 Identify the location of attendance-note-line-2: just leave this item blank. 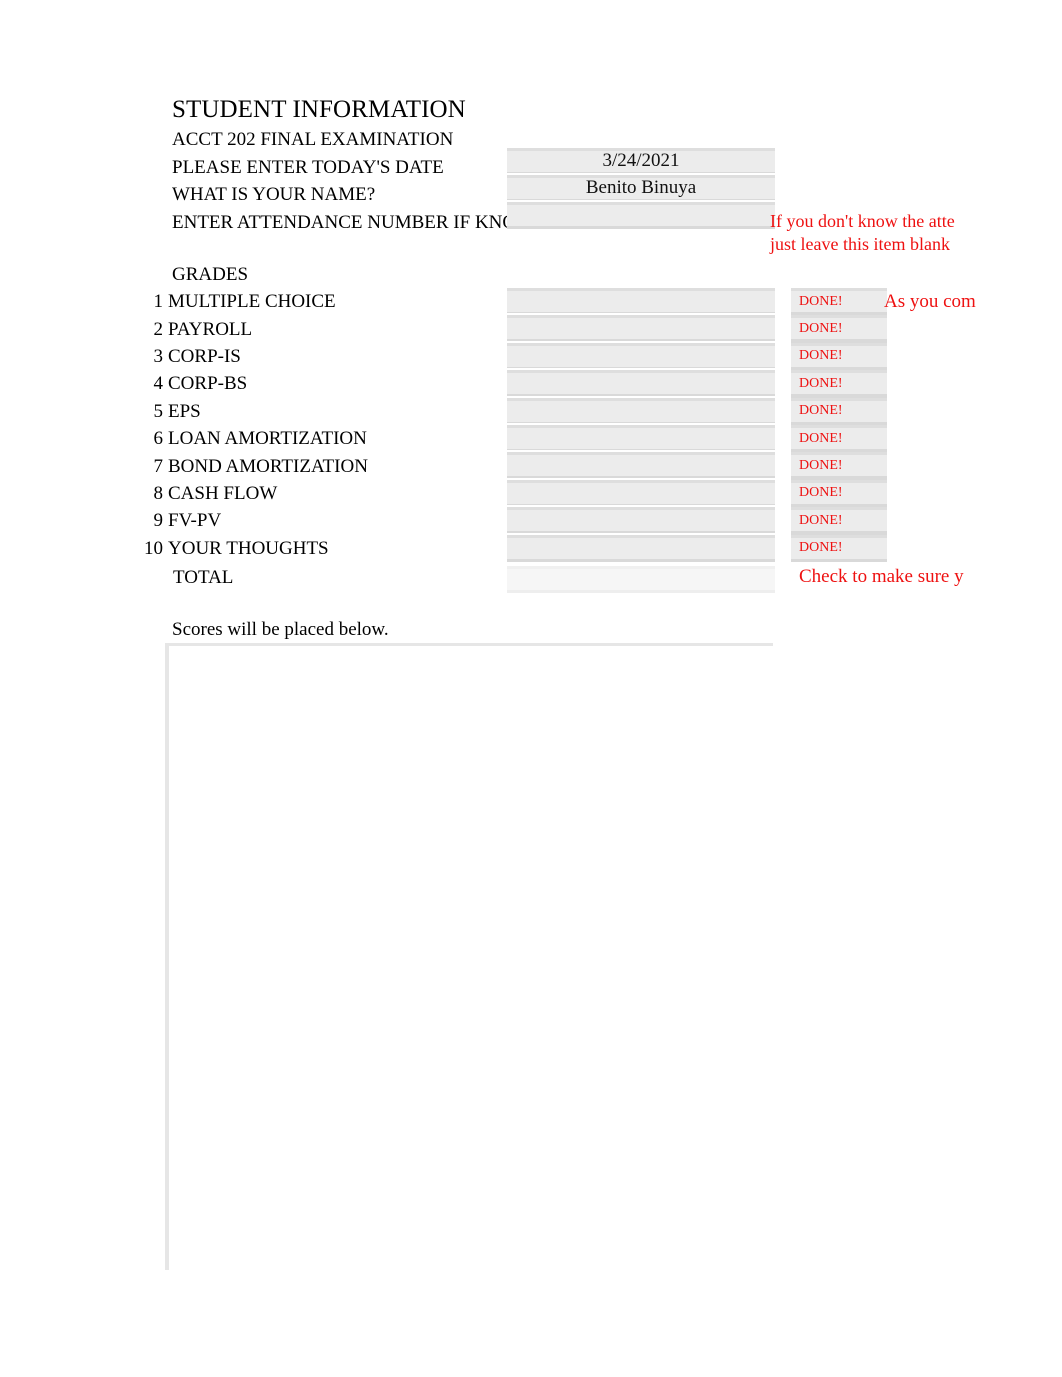
(860, 244).